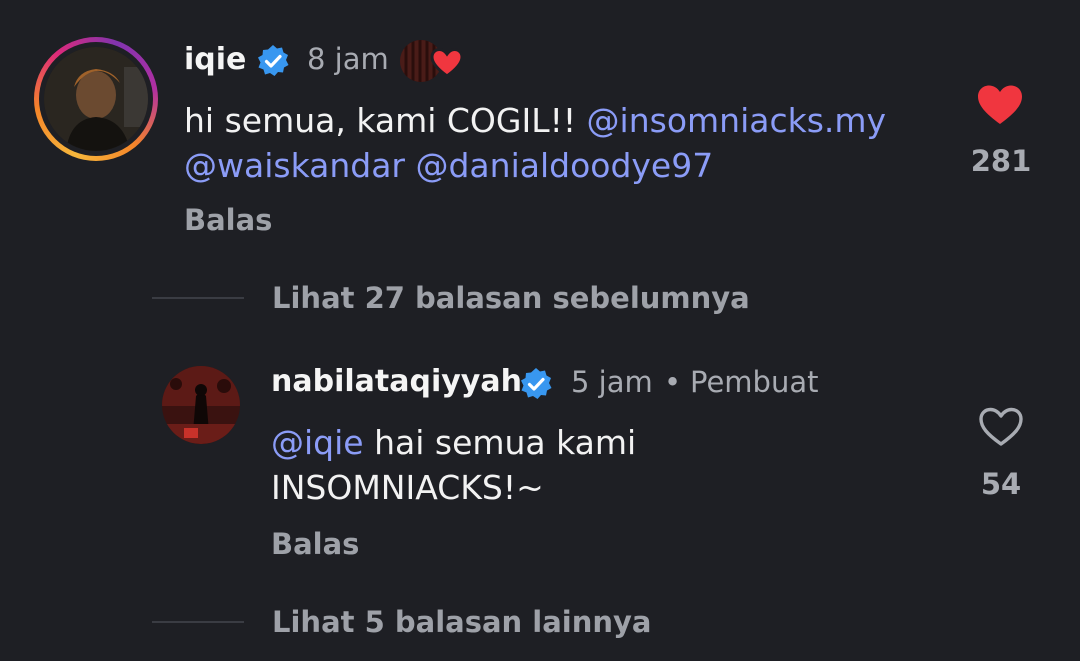 The image size is (1080, 661). Describe the element at coordinates (1000, 105) in the screenshot. I see `like-heart-icon` at that location.